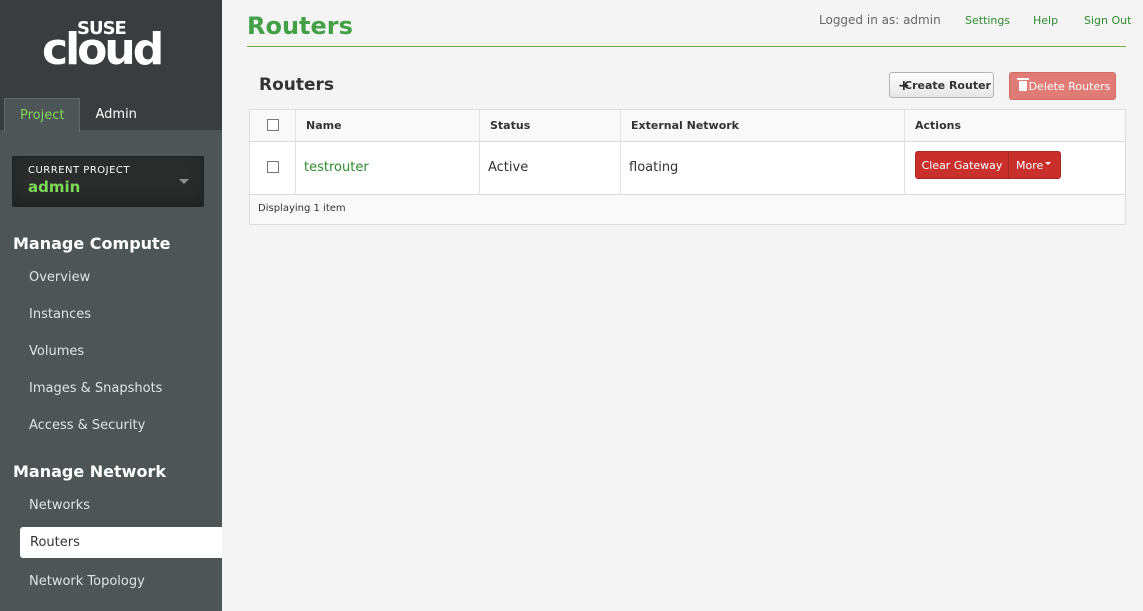  I want to click on more-actions-button: More, so click(1034, 165).